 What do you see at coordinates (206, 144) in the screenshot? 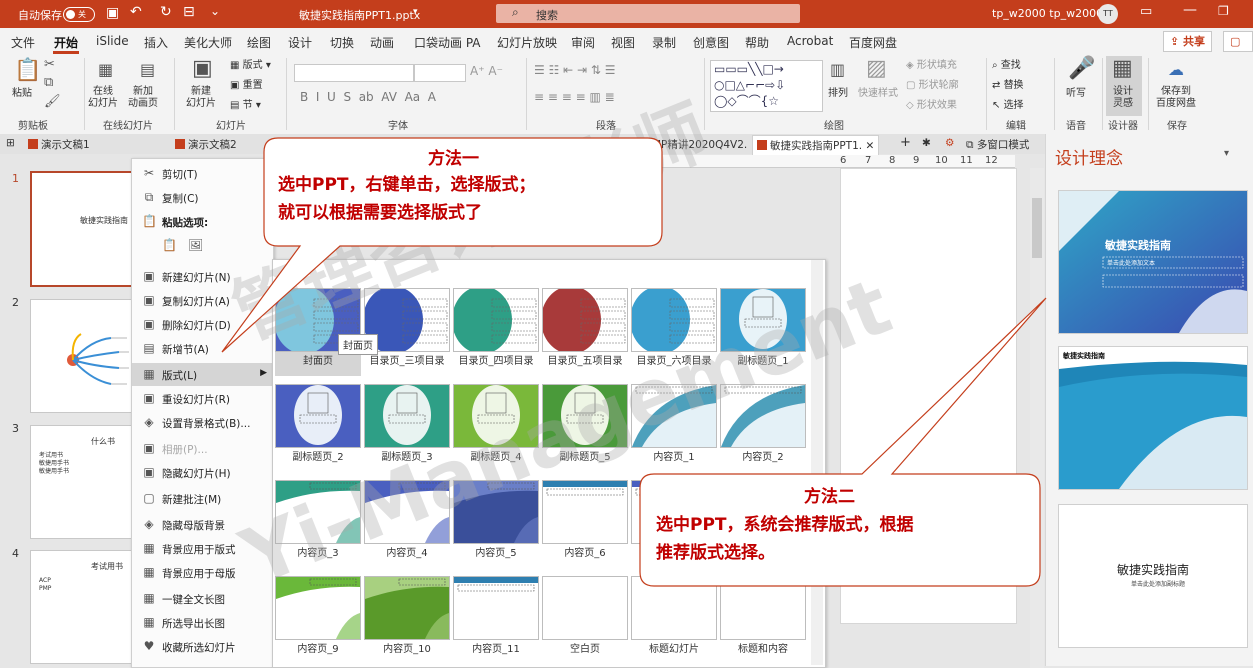
I see `doc-tab-2: 演示文稿2` at bounding box center [206, 144].